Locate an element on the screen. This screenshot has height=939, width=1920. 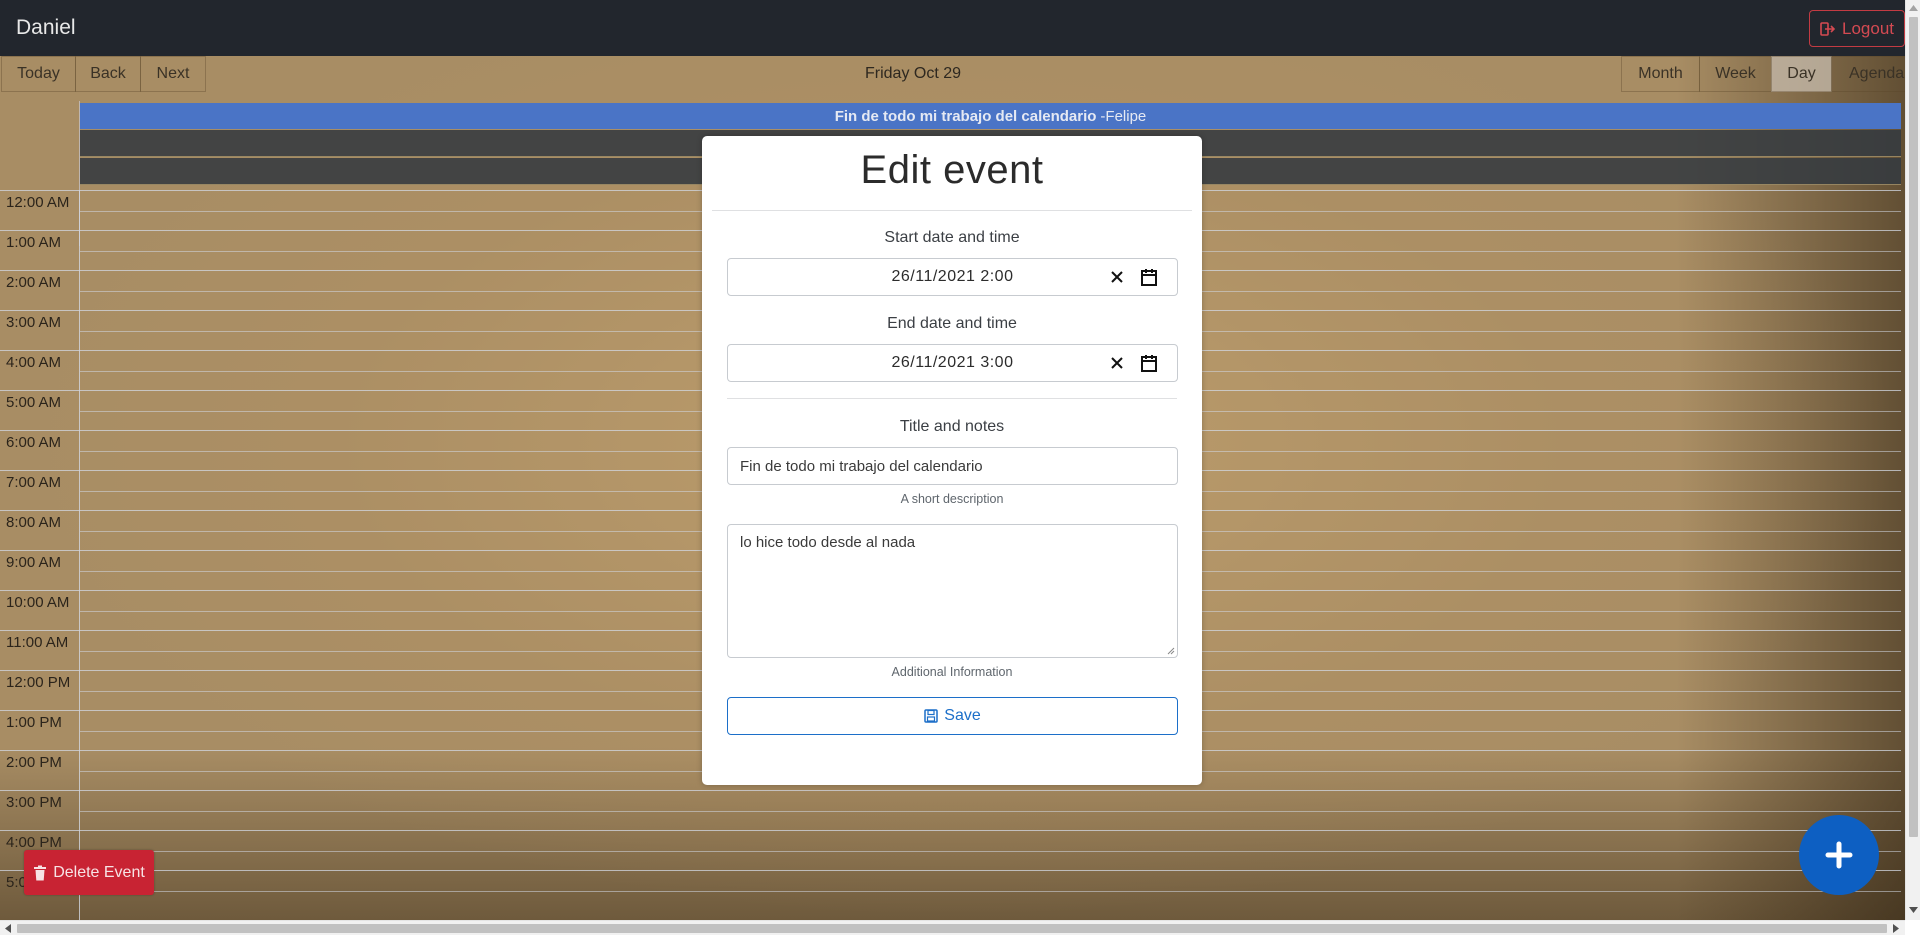
horizontal-scrollbar is located at coordinates (952, 927).